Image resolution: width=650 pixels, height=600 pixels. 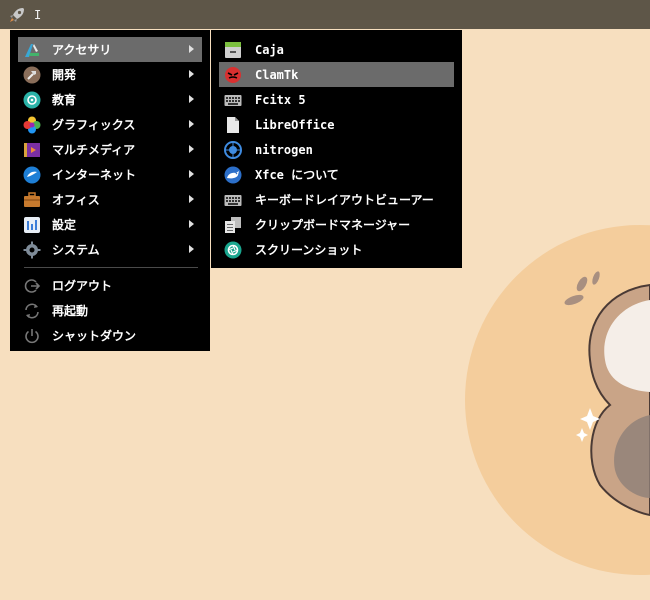 I want to click on menu-item-settings: 設定, so click(x=110, y=224).